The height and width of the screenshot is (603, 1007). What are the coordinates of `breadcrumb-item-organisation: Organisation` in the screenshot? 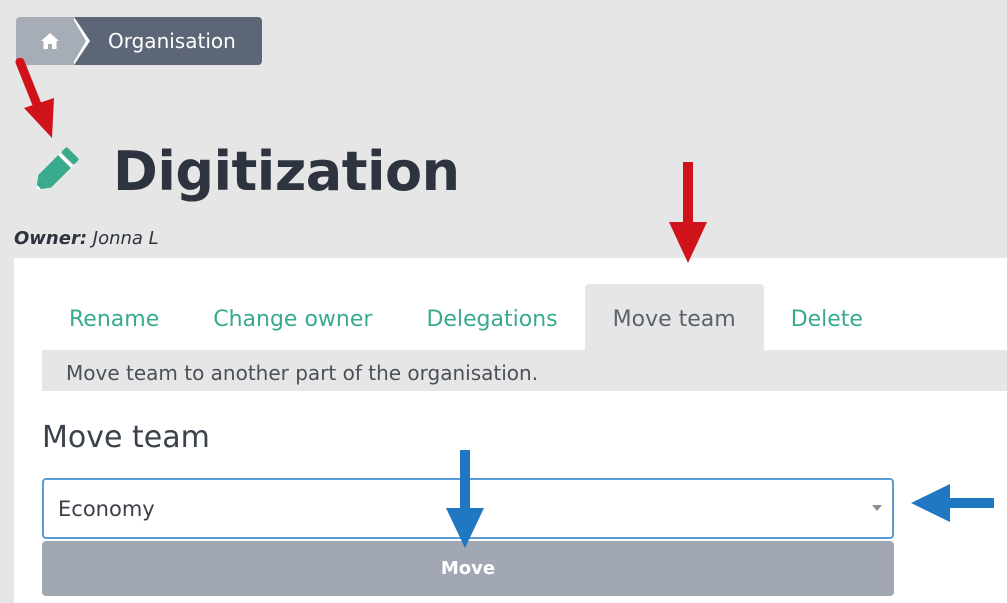 It's located at (168, 41).